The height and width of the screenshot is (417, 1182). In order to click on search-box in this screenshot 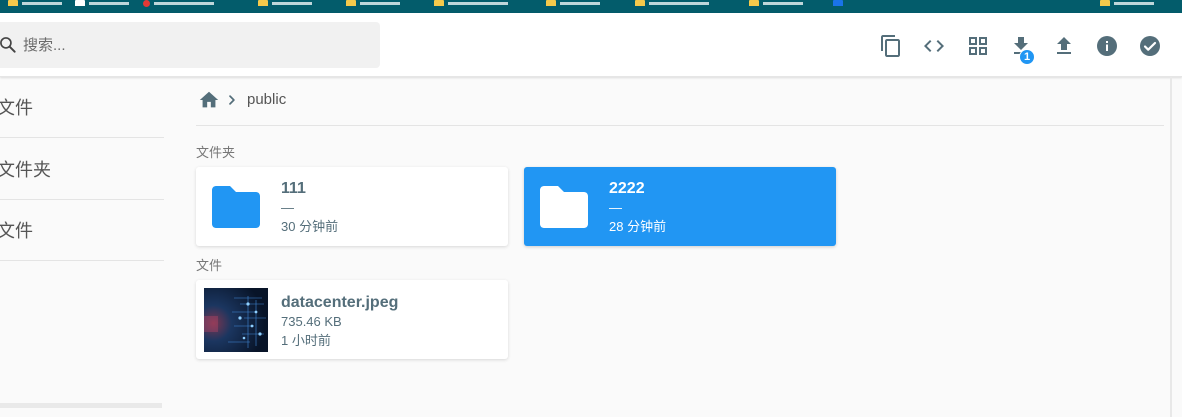, I will do `click(190, 45)`.